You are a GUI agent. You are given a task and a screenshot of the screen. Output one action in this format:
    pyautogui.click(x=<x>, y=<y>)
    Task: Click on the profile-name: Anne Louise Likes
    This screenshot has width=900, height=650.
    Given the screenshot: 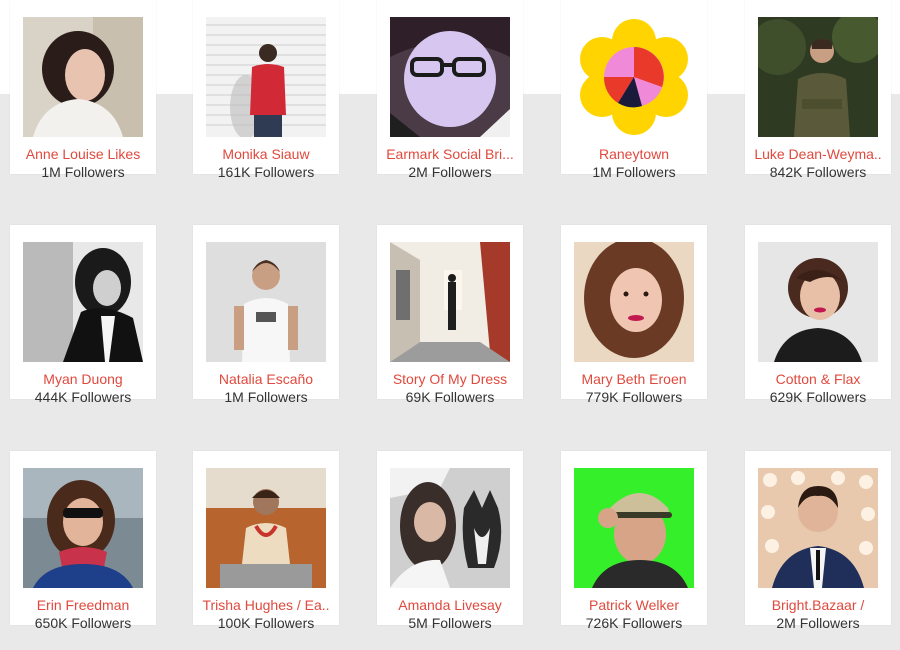 What is the action you would take?
    pyautogui.click(x=83, y=154)
    